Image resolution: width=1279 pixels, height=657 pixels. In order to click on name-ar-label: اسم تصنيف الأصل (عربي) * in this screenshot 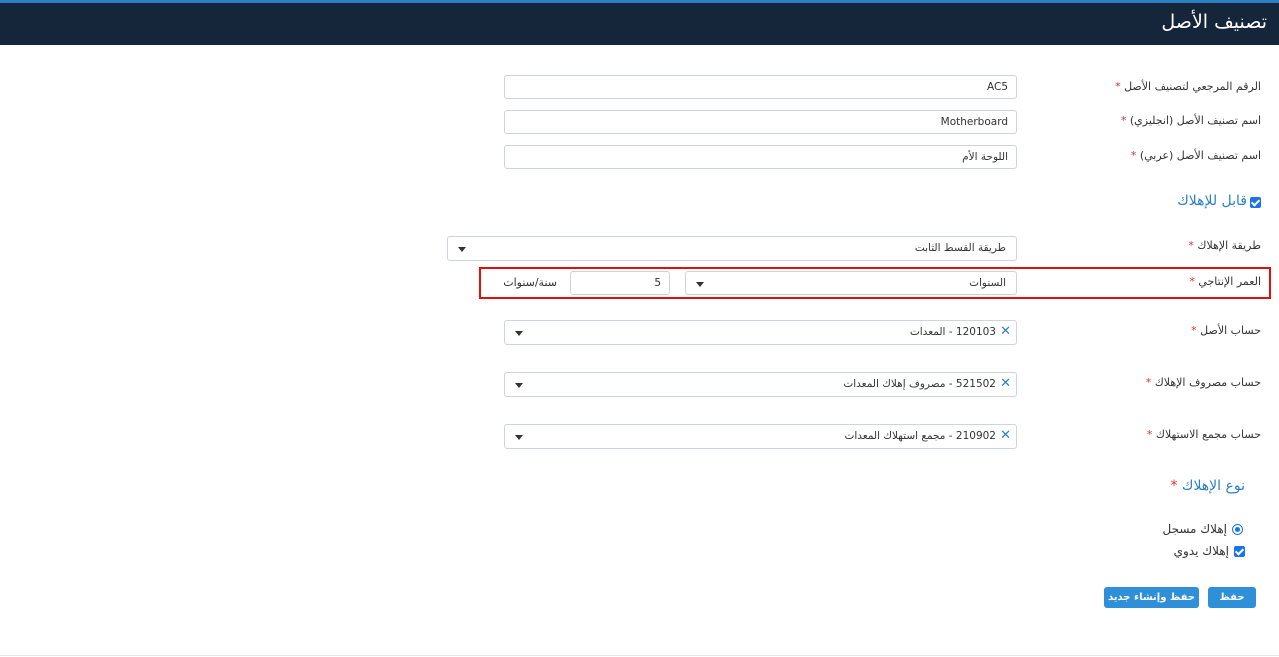, I will do `click(1195, 155)`.